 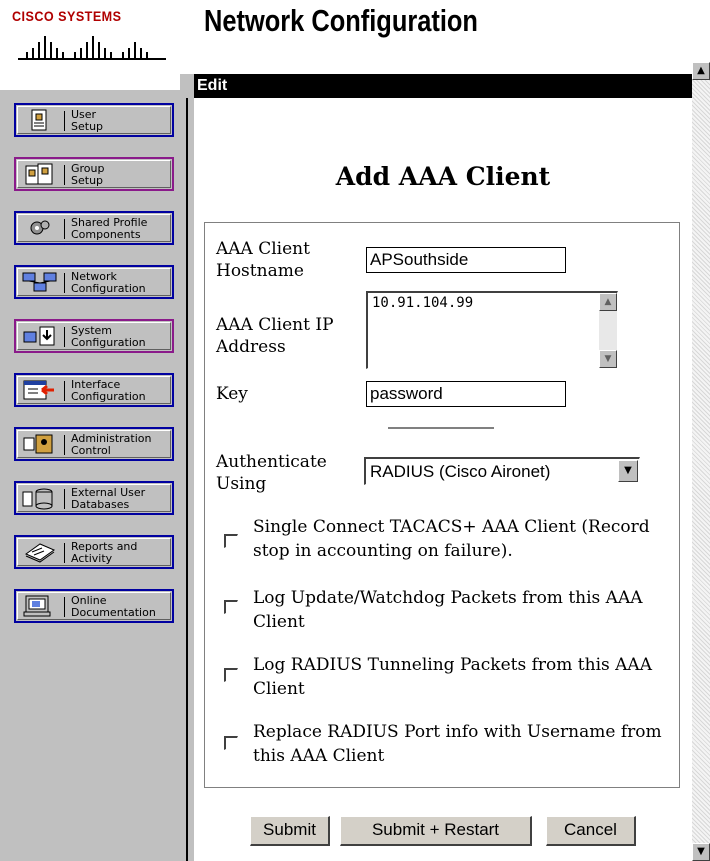 I want to click on authenticate-using-select: RADIUS (Cisco Aironet) ▼, so click(x=502, y=471).